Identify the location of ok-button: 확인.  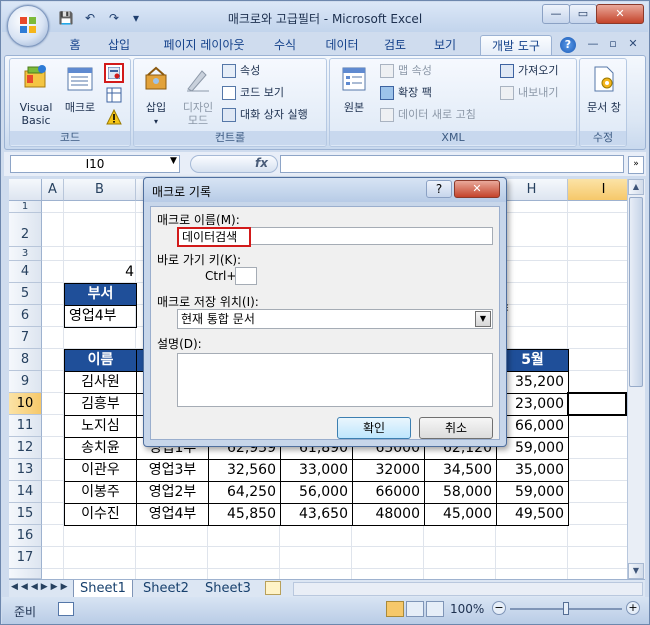
(374, 428).